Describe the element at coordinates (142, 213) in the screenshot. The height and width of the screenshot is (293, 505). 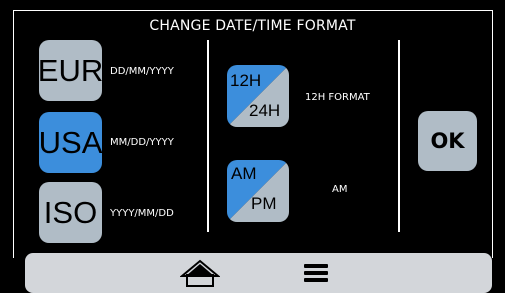
I see `iso-format-label: YYYY/MM/DD` at that location.